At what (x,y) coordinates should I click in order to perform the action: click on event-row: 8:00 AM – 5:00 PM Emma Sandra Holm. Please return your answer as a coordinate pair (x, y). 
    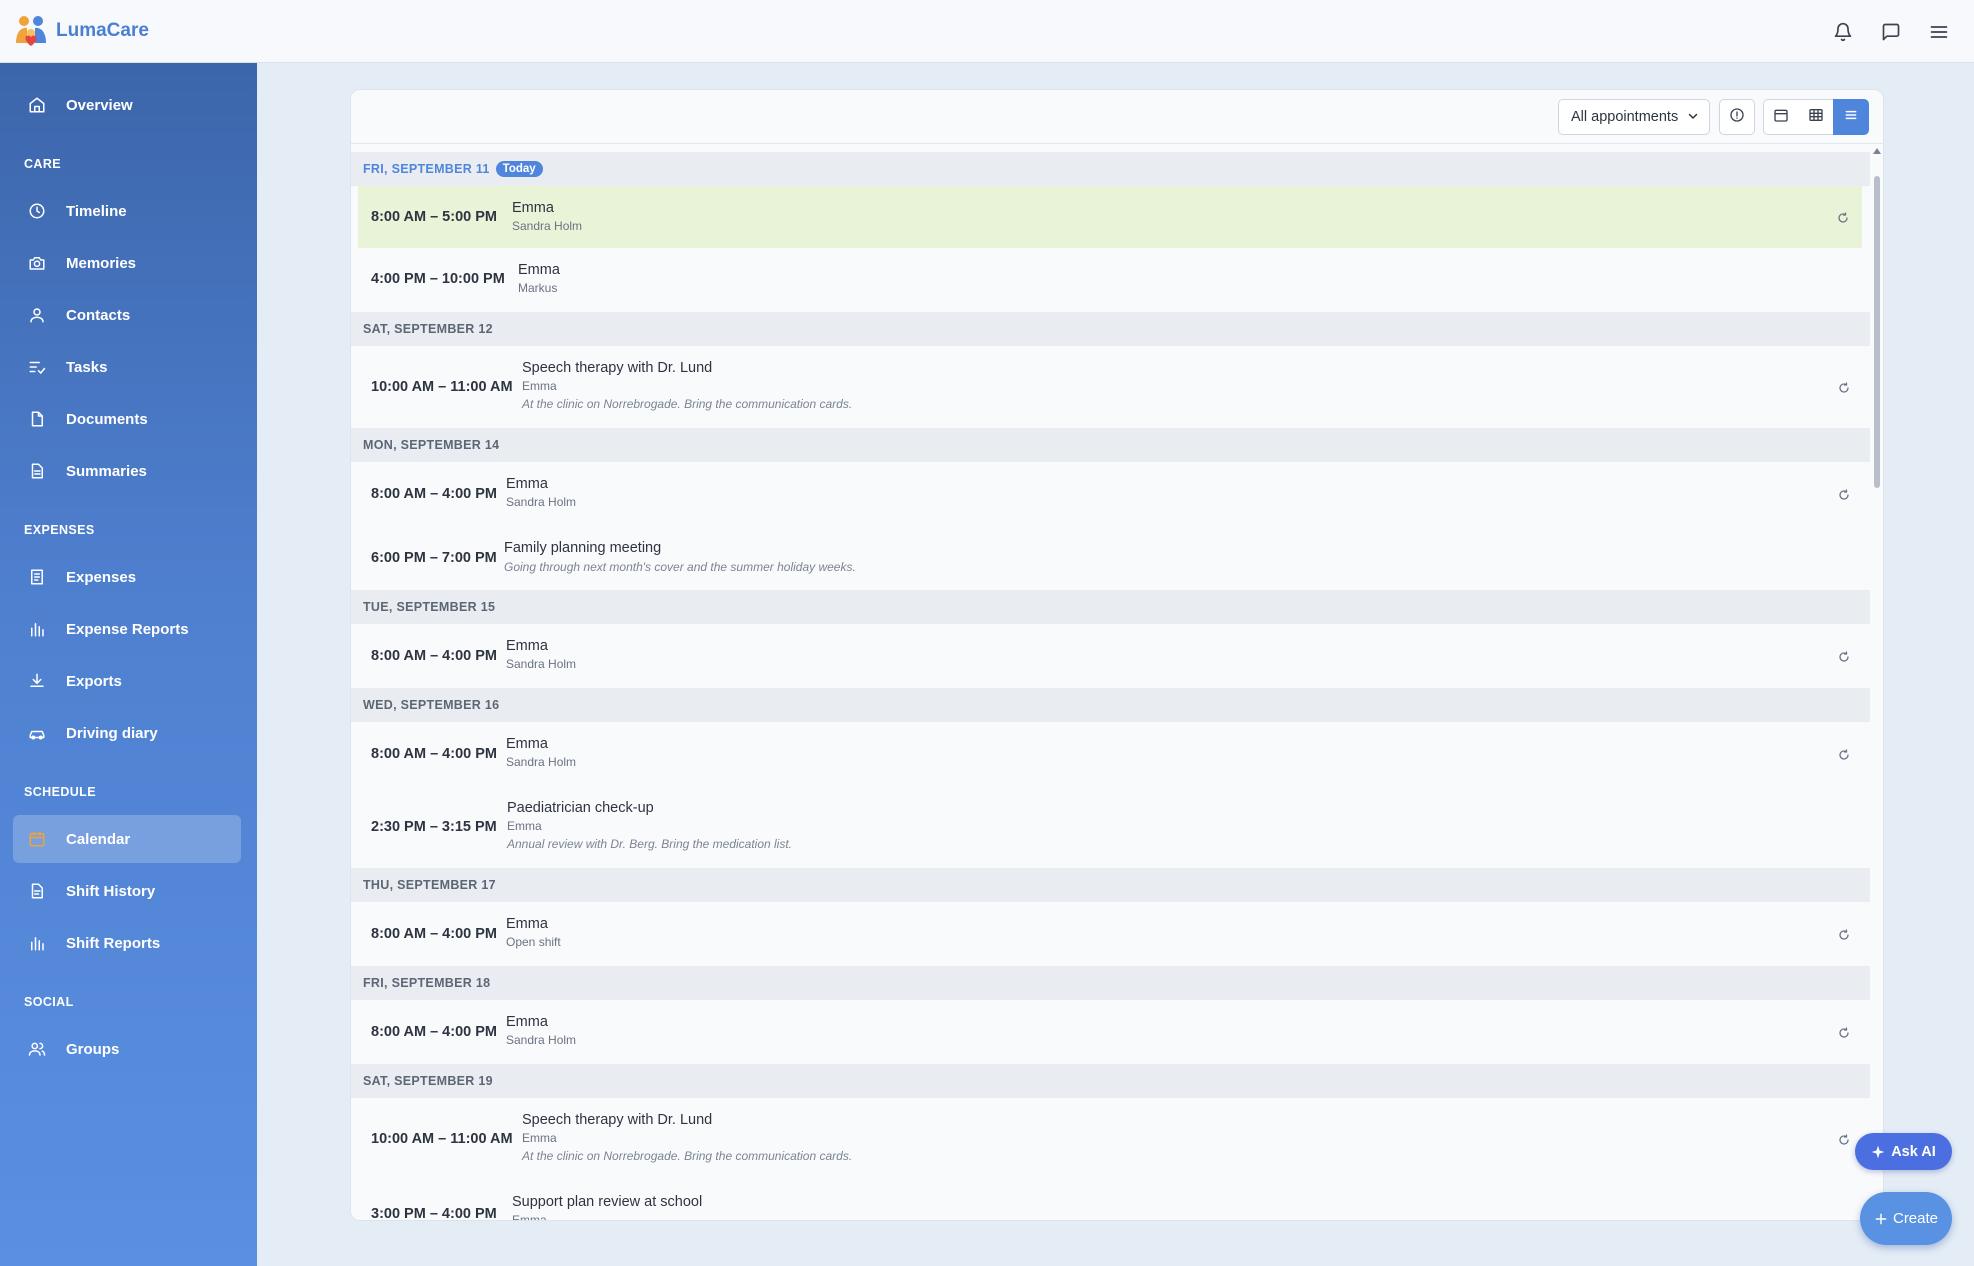
    Looking at the image, I should click on (1110, 217).